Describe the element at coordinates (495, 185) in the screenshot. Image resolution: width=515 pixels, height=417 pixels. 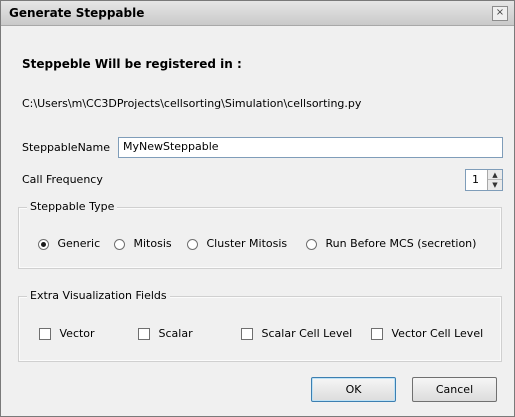
I see `spin-down-arrow-icon: ▼` at that location.